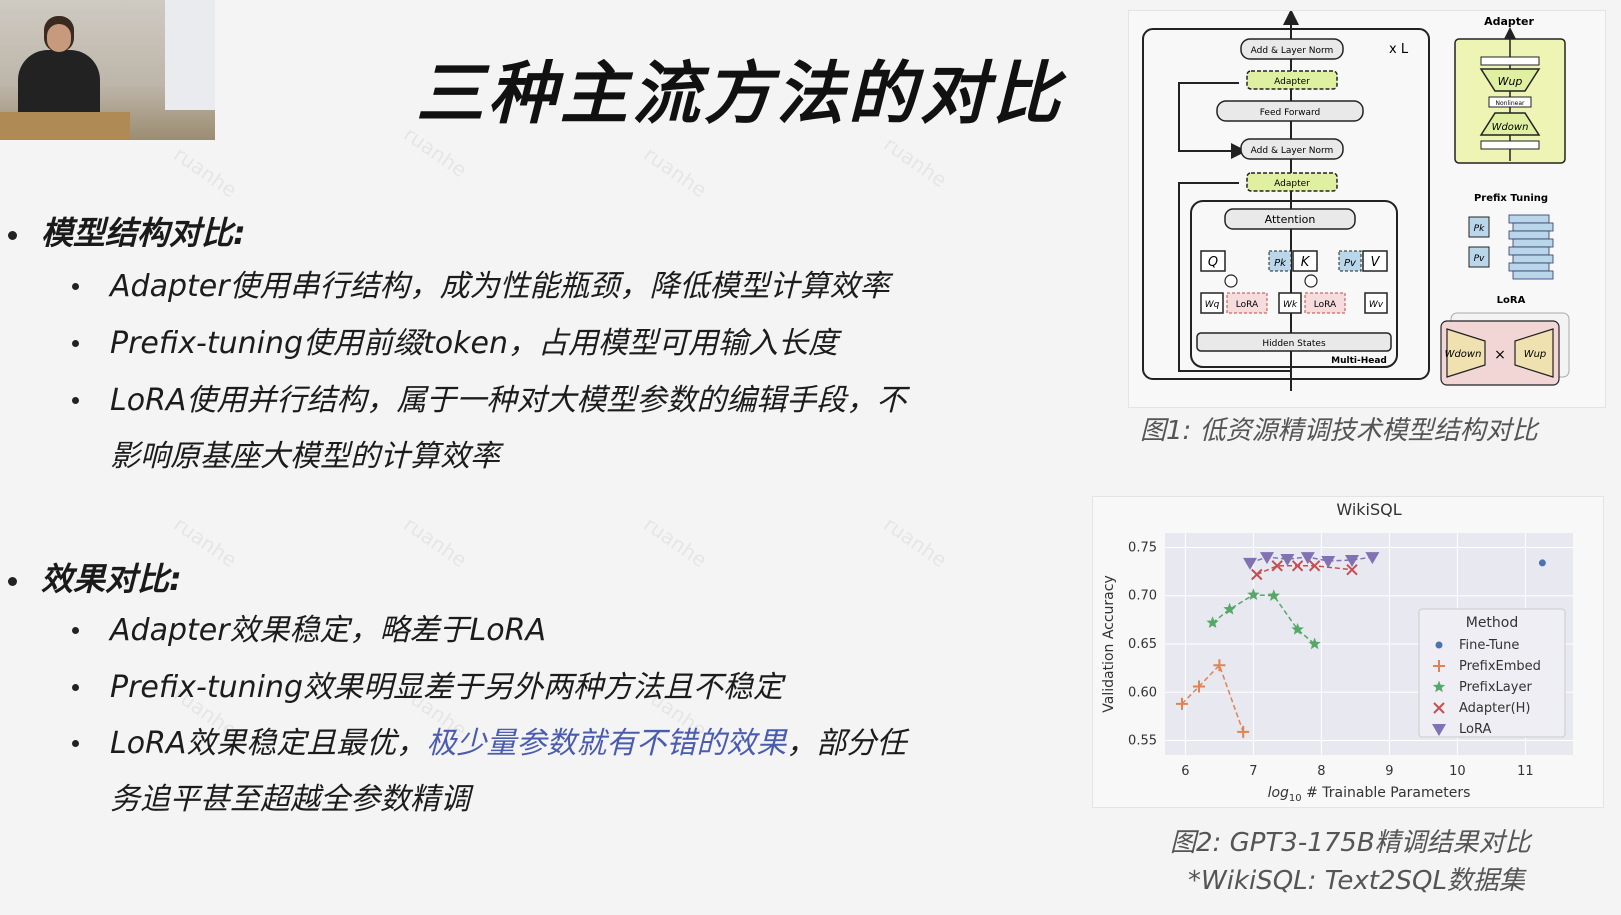  What do you see at coordinates (1278, 793) in the screenshot?
I see `x-axis-label-log: log` at bounding box center [1278, 793].